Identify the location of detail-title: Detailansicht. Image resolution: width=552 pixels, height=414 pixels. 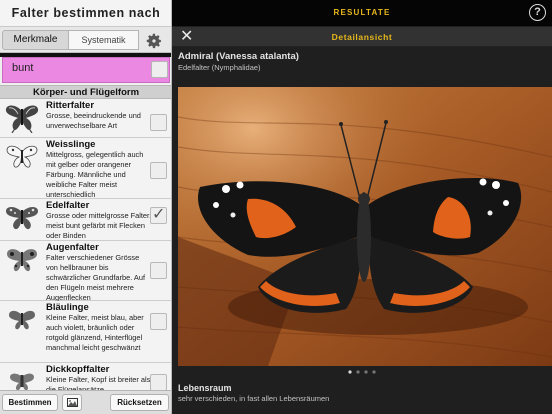
(362, 37).